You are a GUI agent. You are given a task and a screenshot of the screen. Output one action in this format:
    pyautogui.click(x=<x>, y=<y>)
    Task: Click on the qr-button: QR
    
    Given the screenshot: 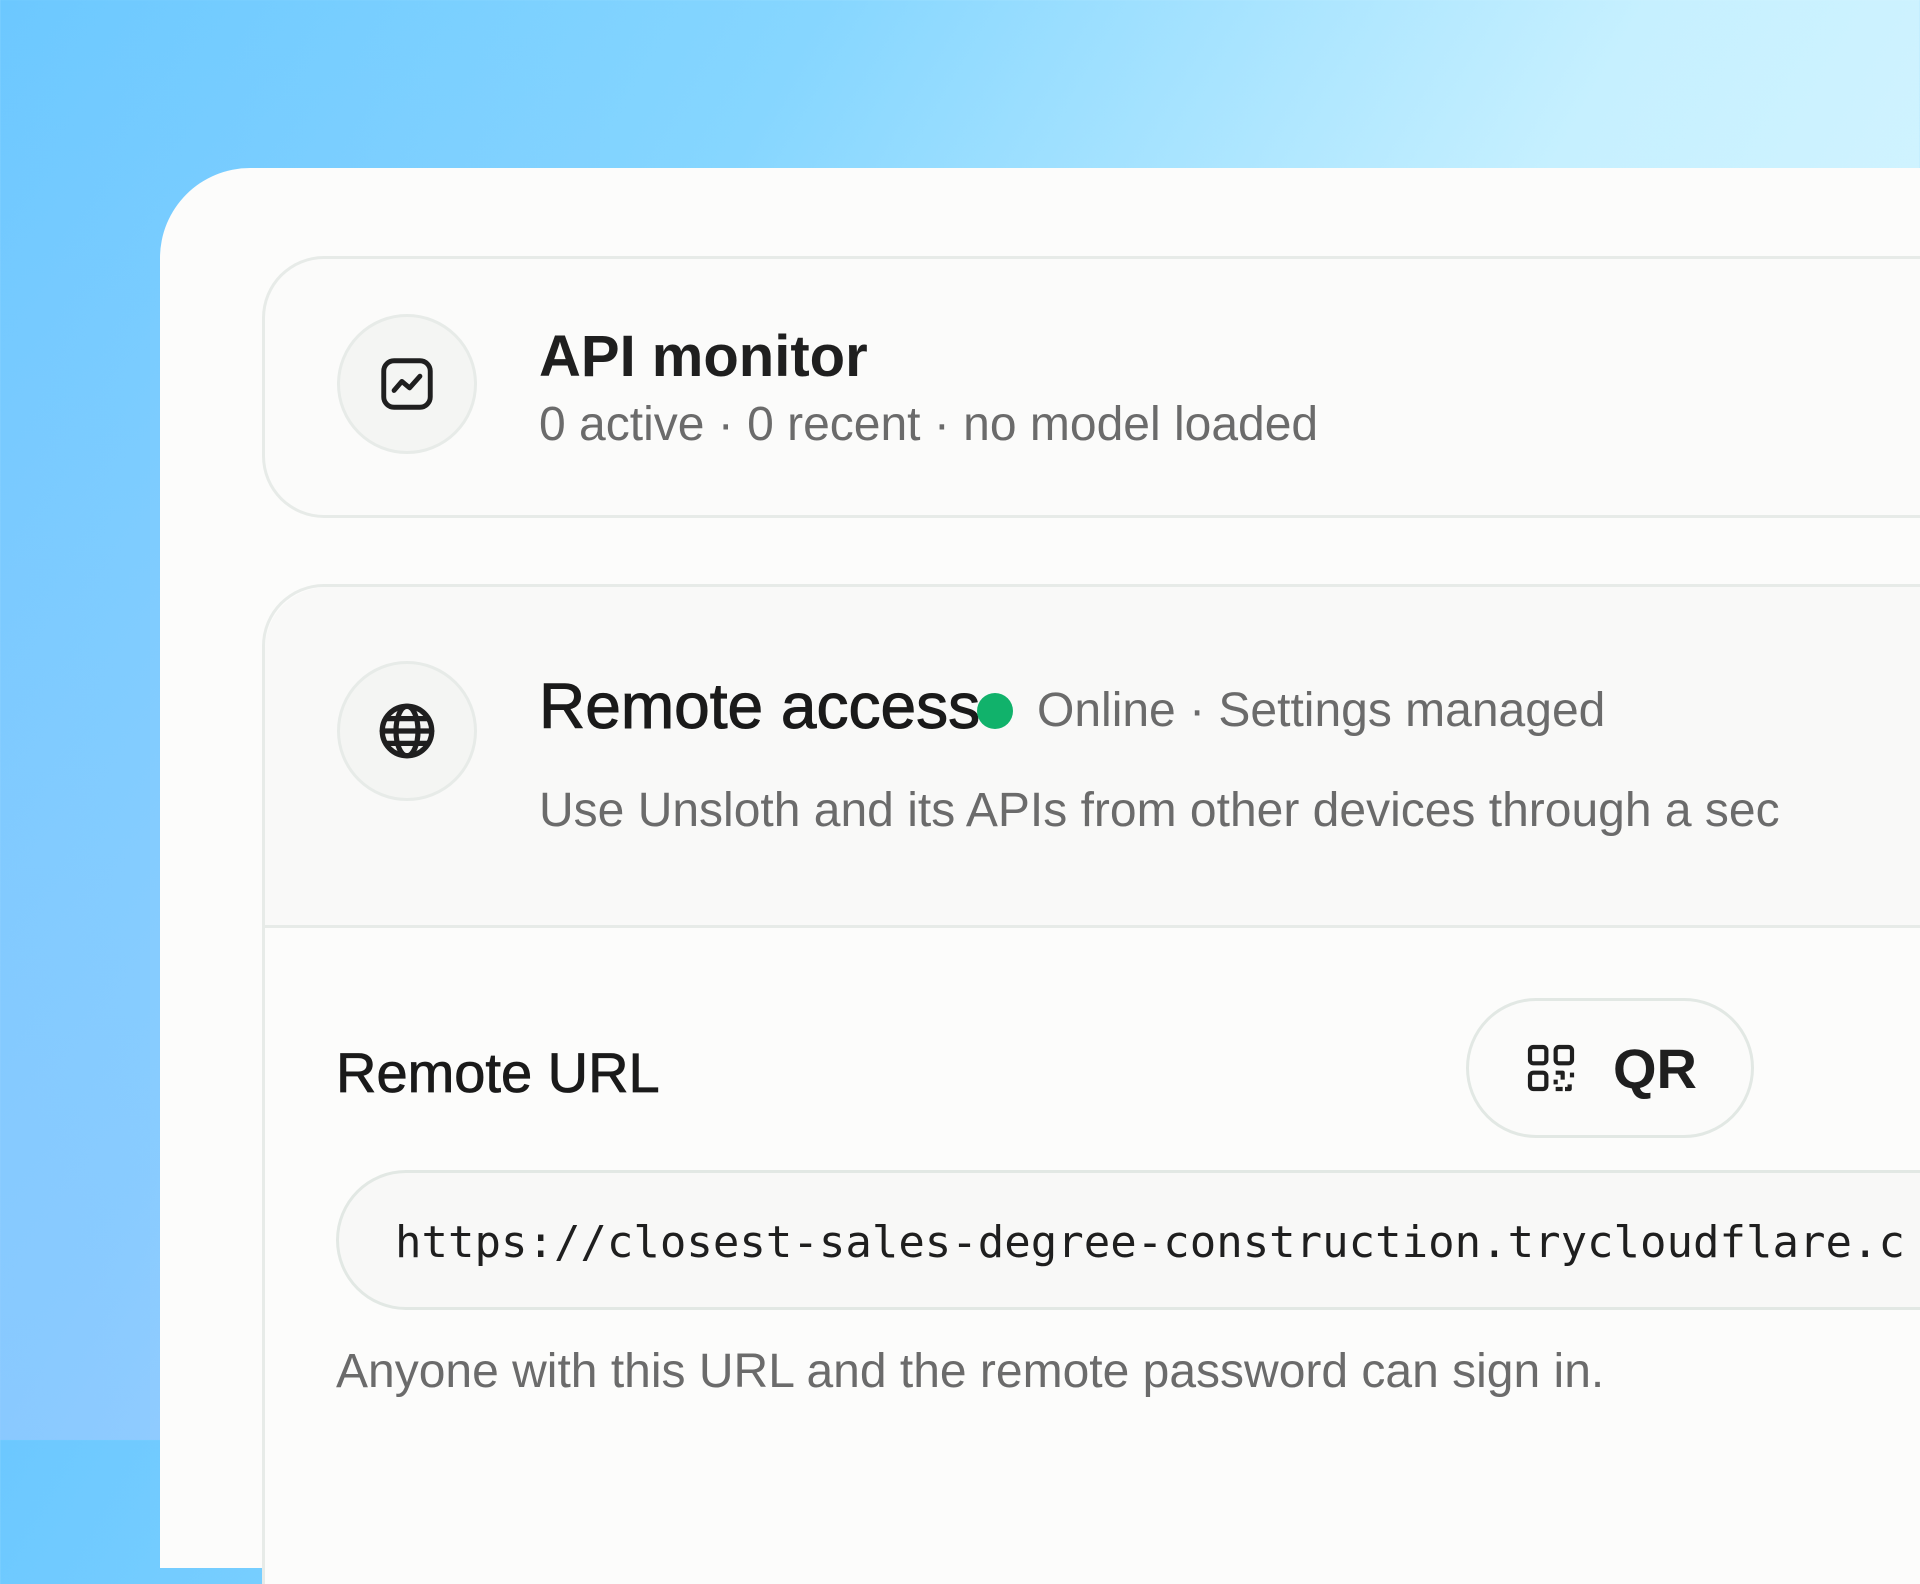 What is the action you would take?
    pyautogui.click(x=1610, y=1068)
    